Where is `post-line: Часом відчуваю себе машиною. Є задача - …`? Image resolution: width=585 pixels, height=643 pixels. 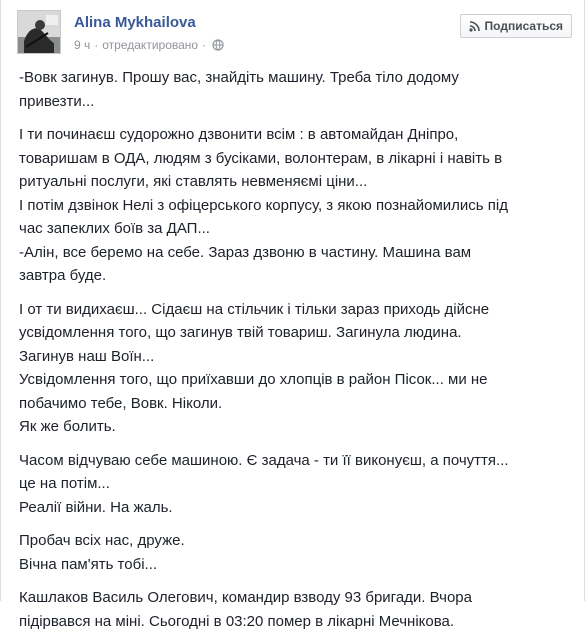
post-line: Часом відчуваю себе машиною. Є задача - … is located at coordinates (264, 460).